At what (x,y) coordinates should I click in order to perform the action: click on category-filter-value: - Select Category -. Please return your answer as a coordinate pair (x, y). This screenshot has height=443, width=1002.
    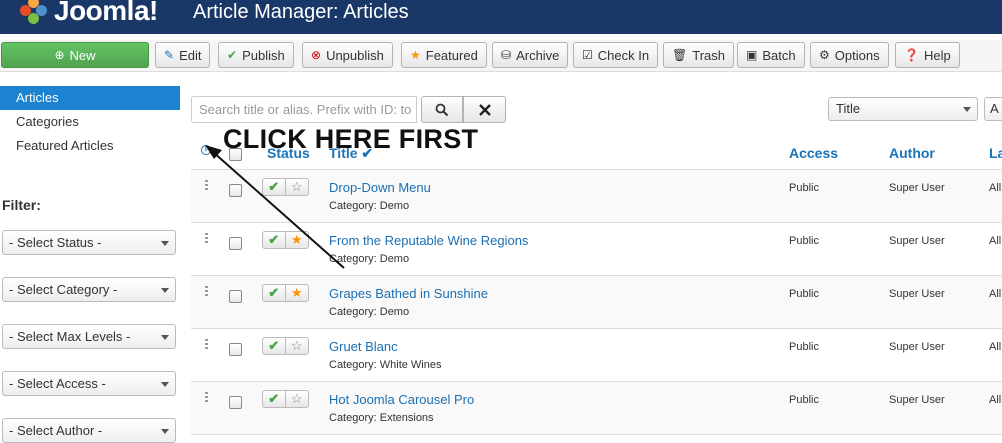
    Looking at the image, I should click on (63, 289).